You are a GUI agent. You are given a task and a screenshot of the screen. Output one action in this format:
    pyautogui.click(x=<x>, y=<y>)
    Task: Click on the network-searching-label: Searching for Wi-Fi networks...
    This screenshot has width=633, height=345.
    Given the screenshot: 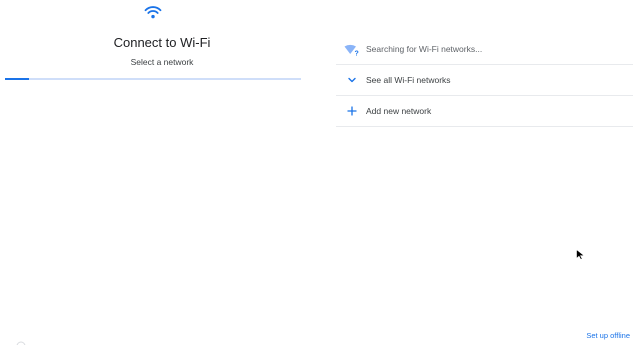 What is the action you would take?
    pyautogui.click(x=424, y=49)
    